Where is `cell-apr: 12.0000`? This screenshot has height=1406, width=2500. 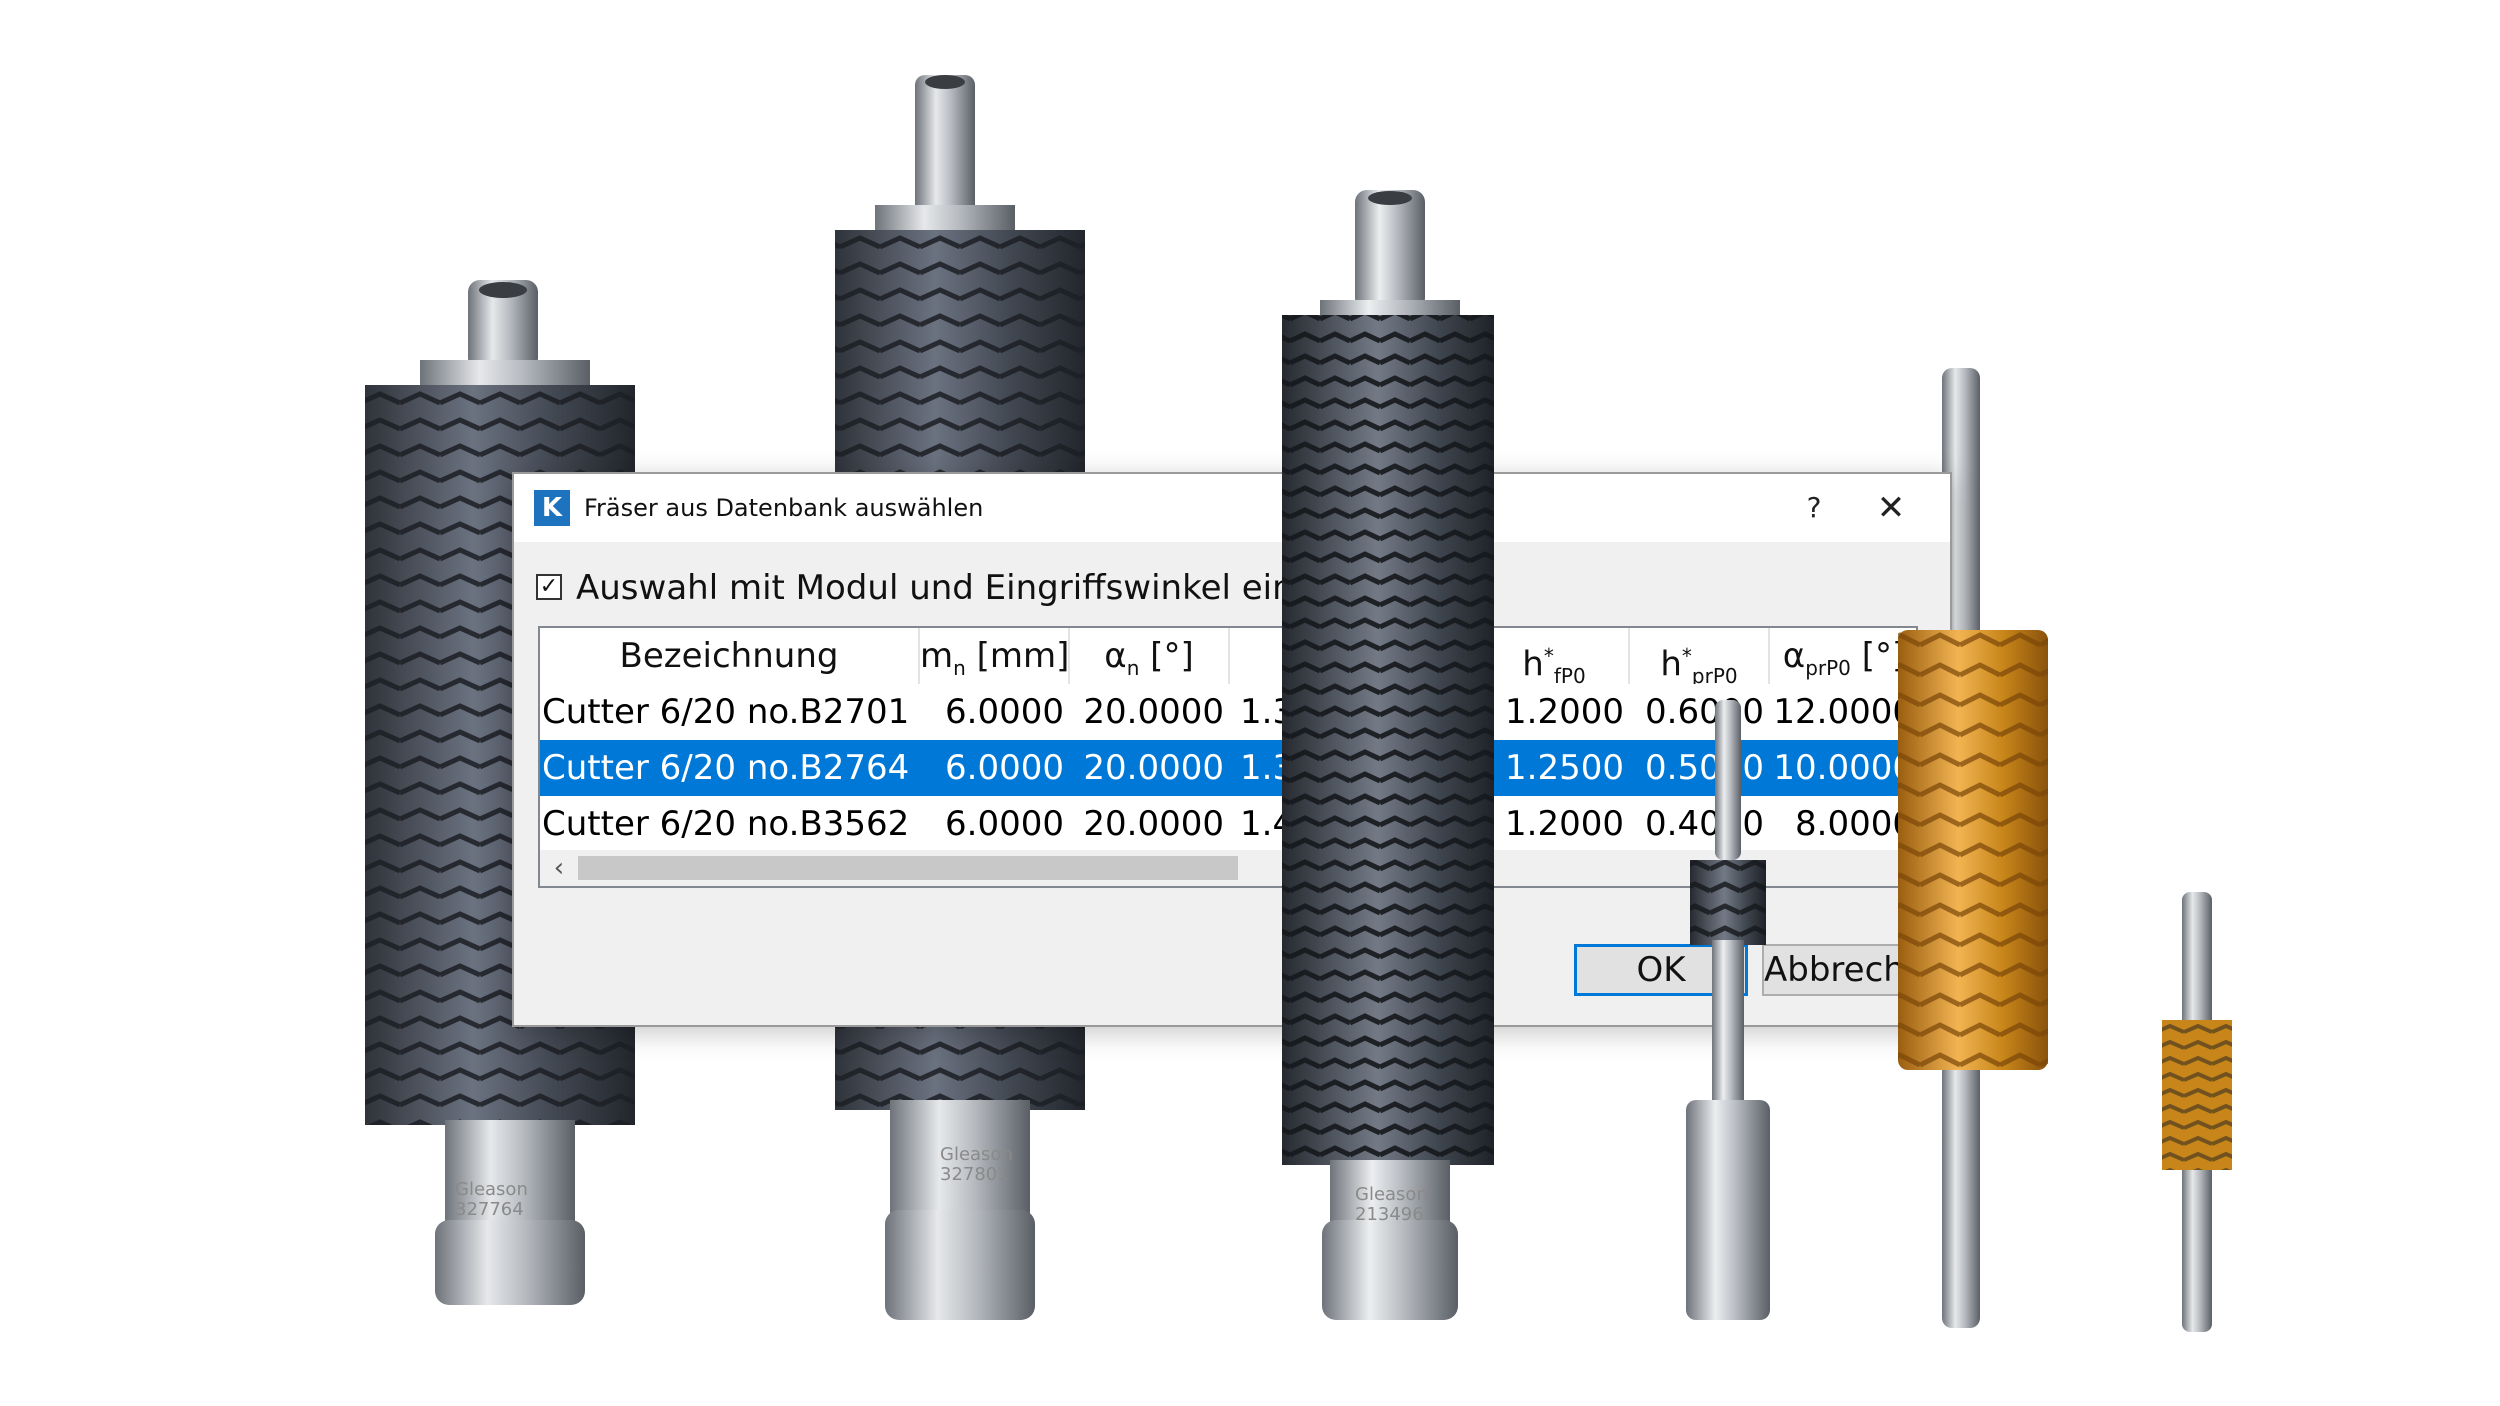
cell-apr: 12.0000 is located at coordinates (1843, 712).